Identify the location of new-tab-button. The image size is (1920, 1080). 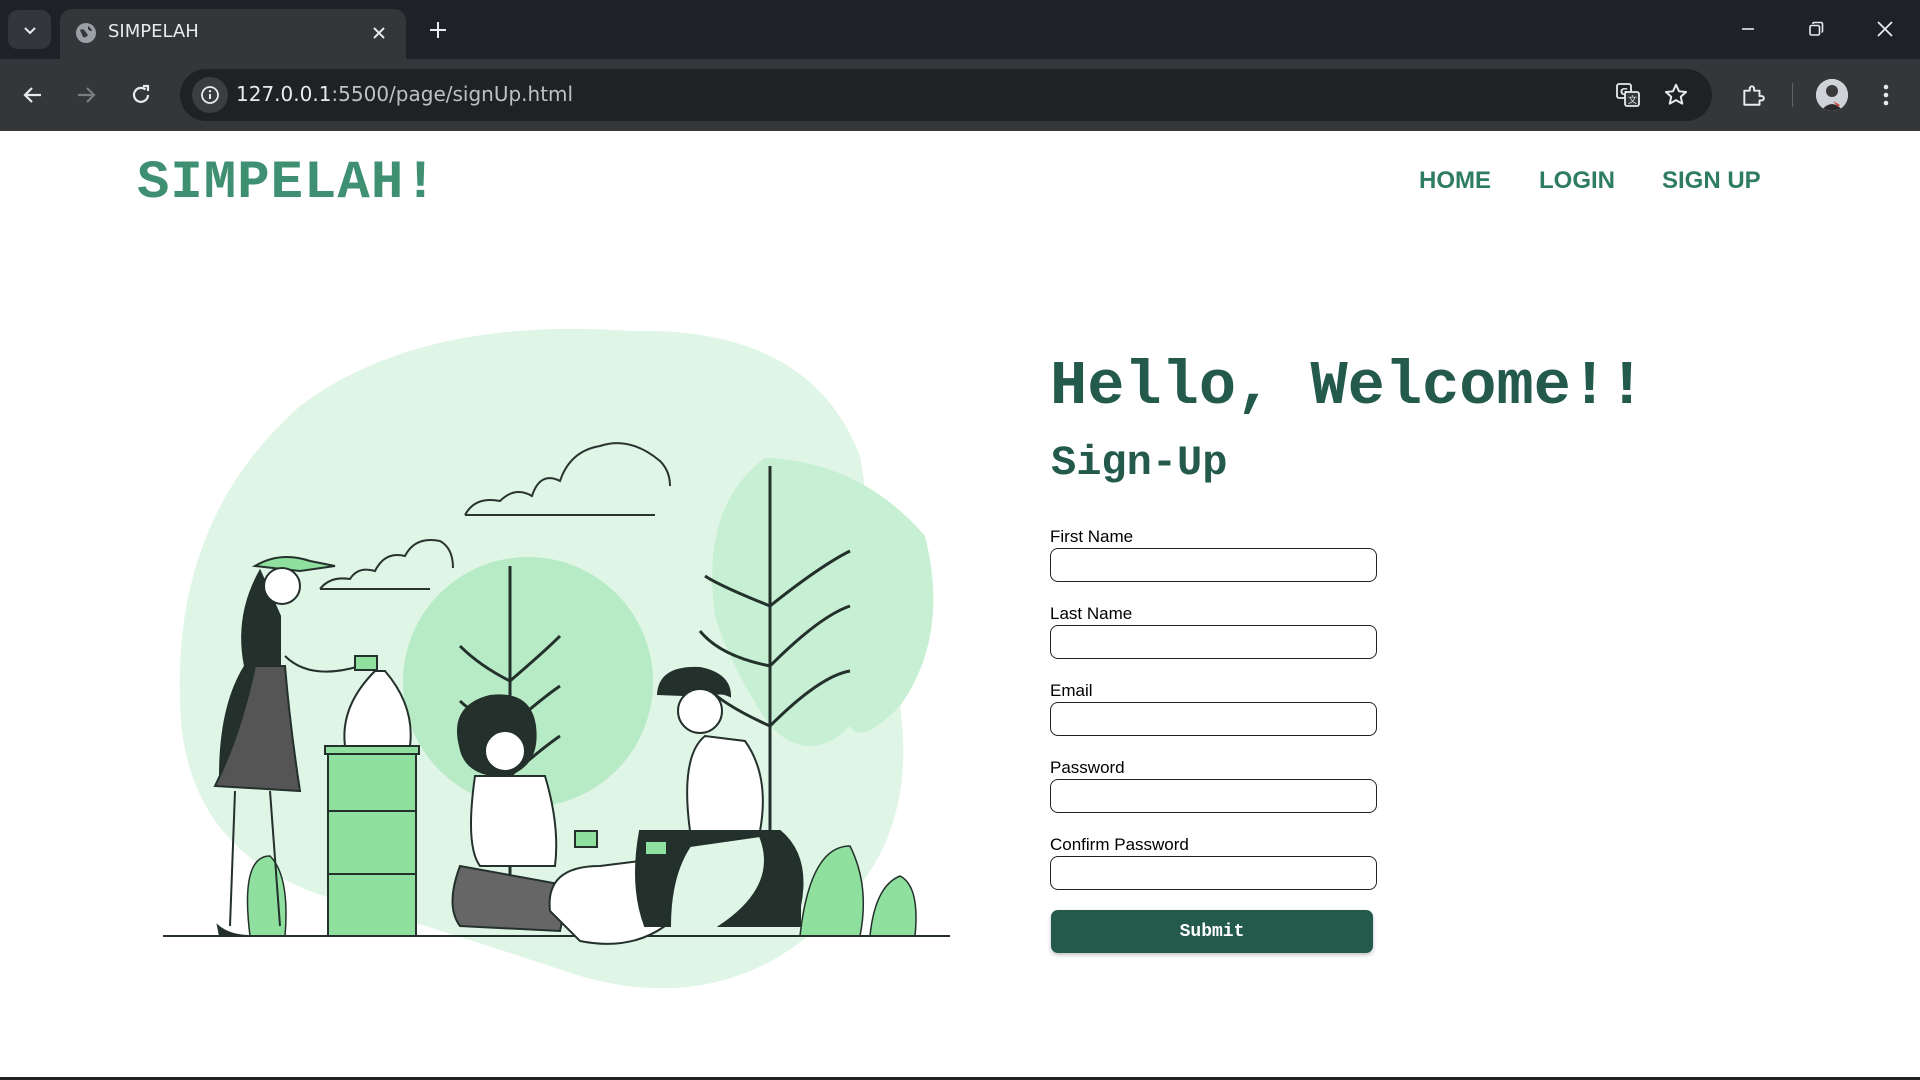
(438, 30).